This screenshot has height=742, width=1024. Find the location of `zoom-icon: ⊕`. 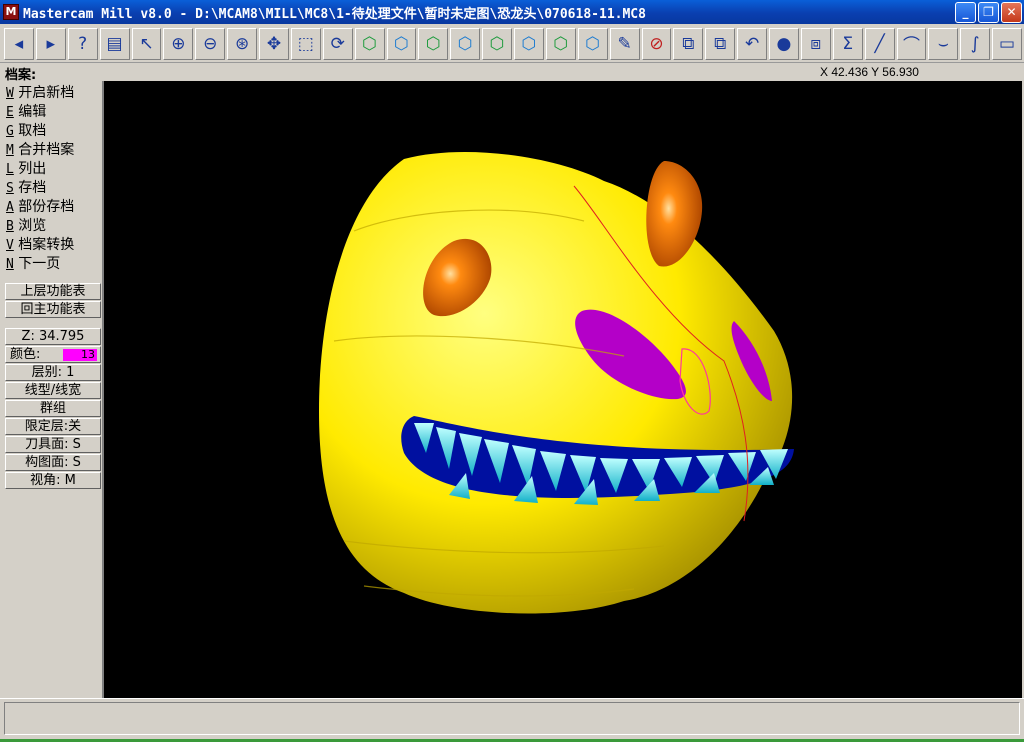

zoom-icon: ⊕ is located at coordinates (178, 43).